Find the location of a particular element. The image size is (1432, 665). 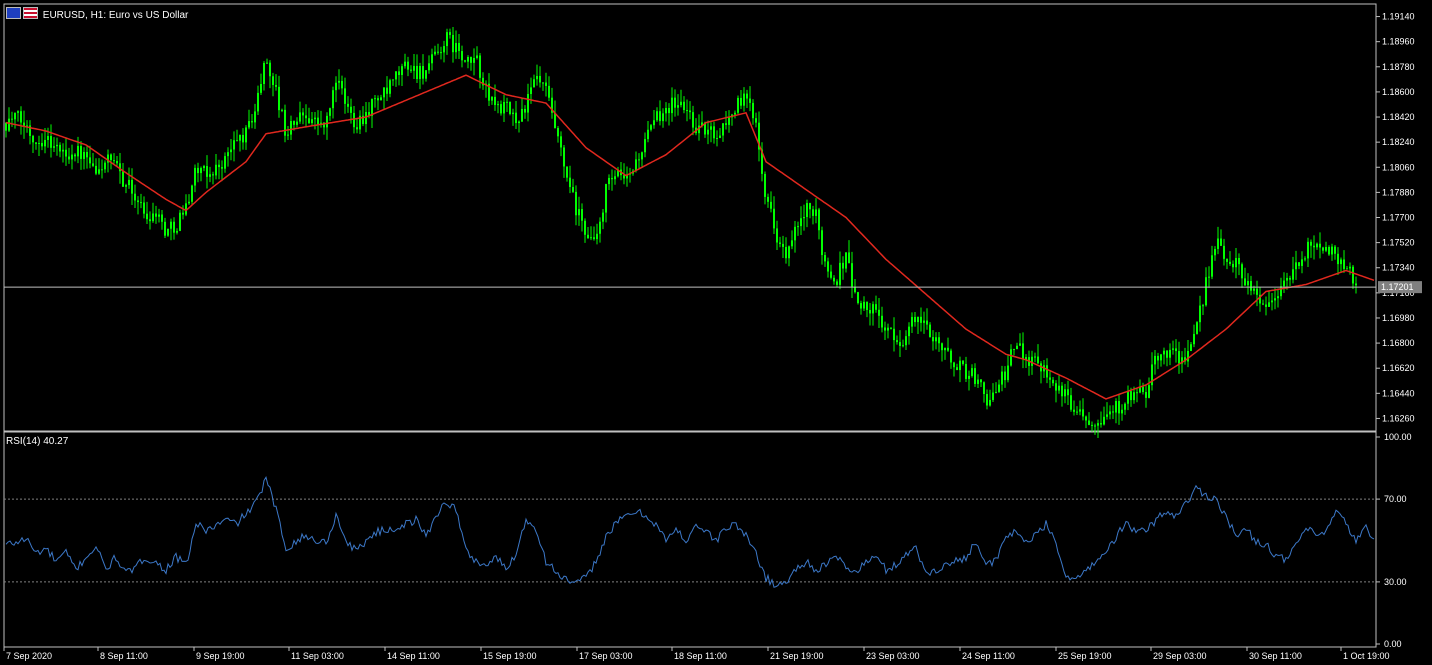

price-tick-label: 1.18600 is located at coordinates (1398, 92).